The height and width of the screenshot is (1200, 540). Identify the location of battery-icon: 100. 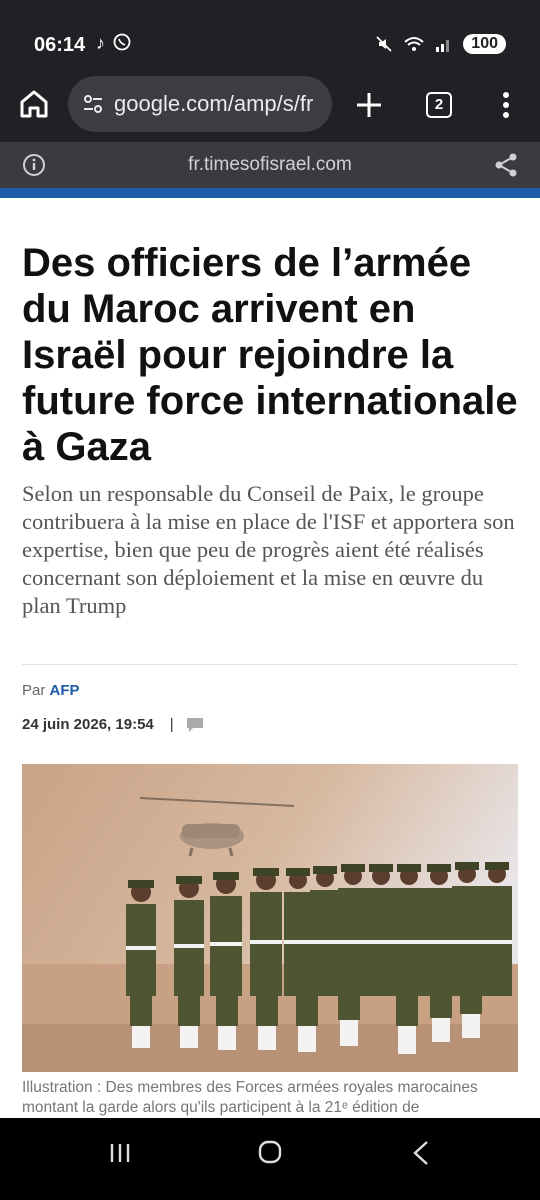
(484, 44).